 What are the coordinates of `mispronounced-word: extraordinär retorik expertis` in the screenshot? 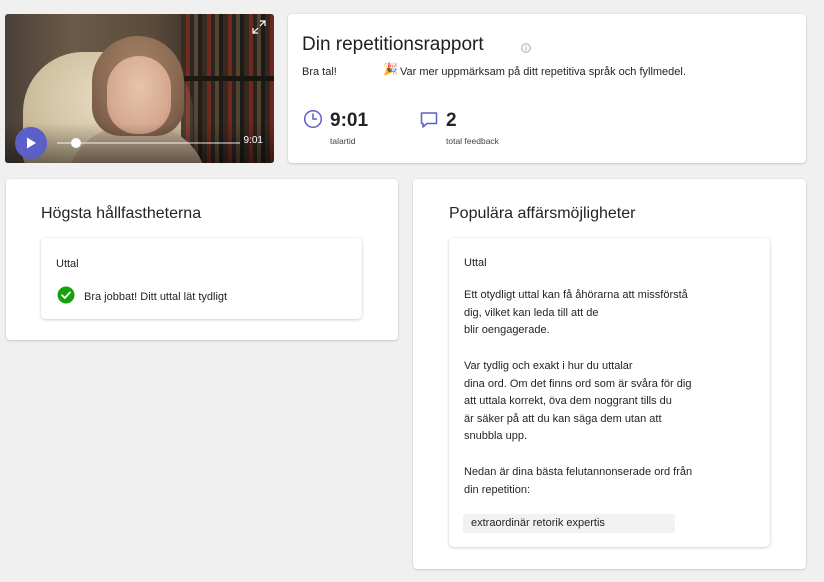 It's located at (538, 523).